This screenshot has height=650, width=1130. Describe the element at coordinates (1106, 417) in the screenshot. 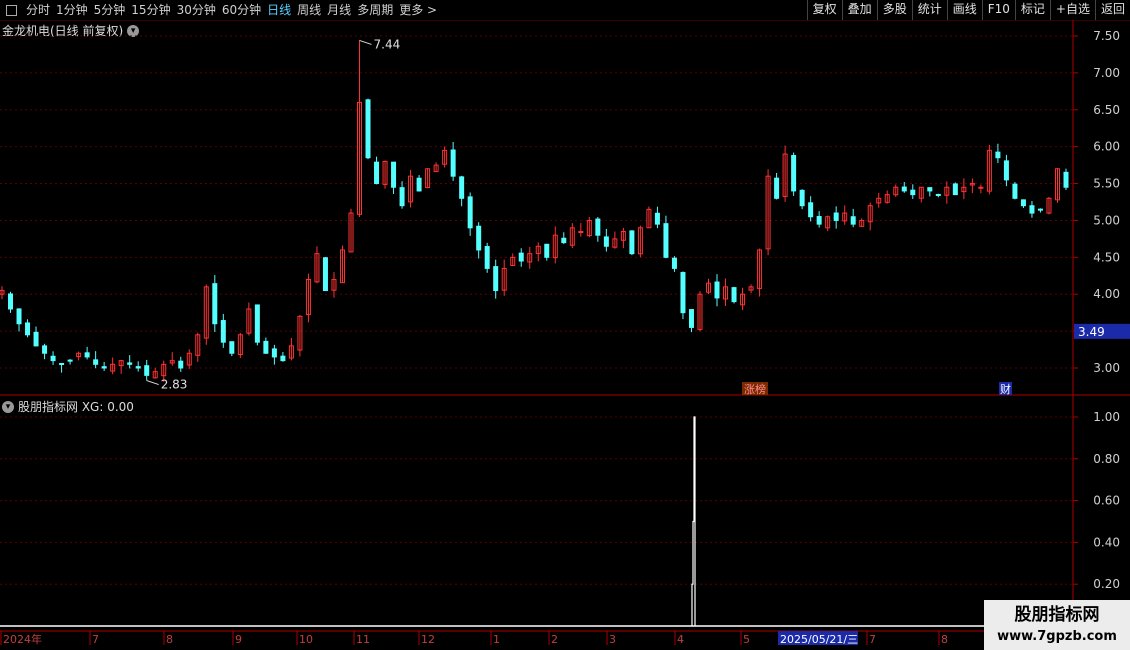

I see `indicator-tick-label: 1.00` at that location.